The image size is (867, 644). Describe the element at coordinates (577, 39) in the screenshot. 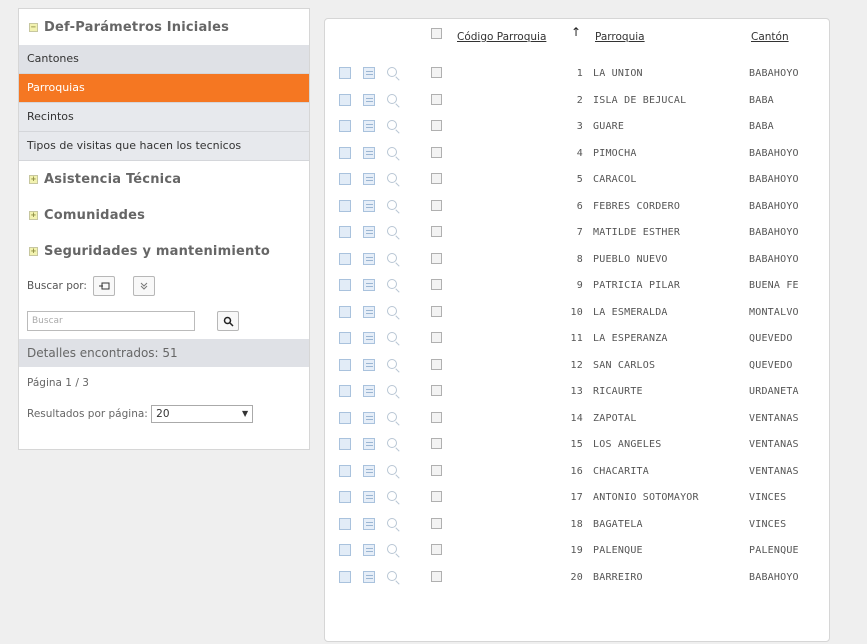

I see `table-header: Código Parroquia ↑ Parroquia Cantón` at that location.